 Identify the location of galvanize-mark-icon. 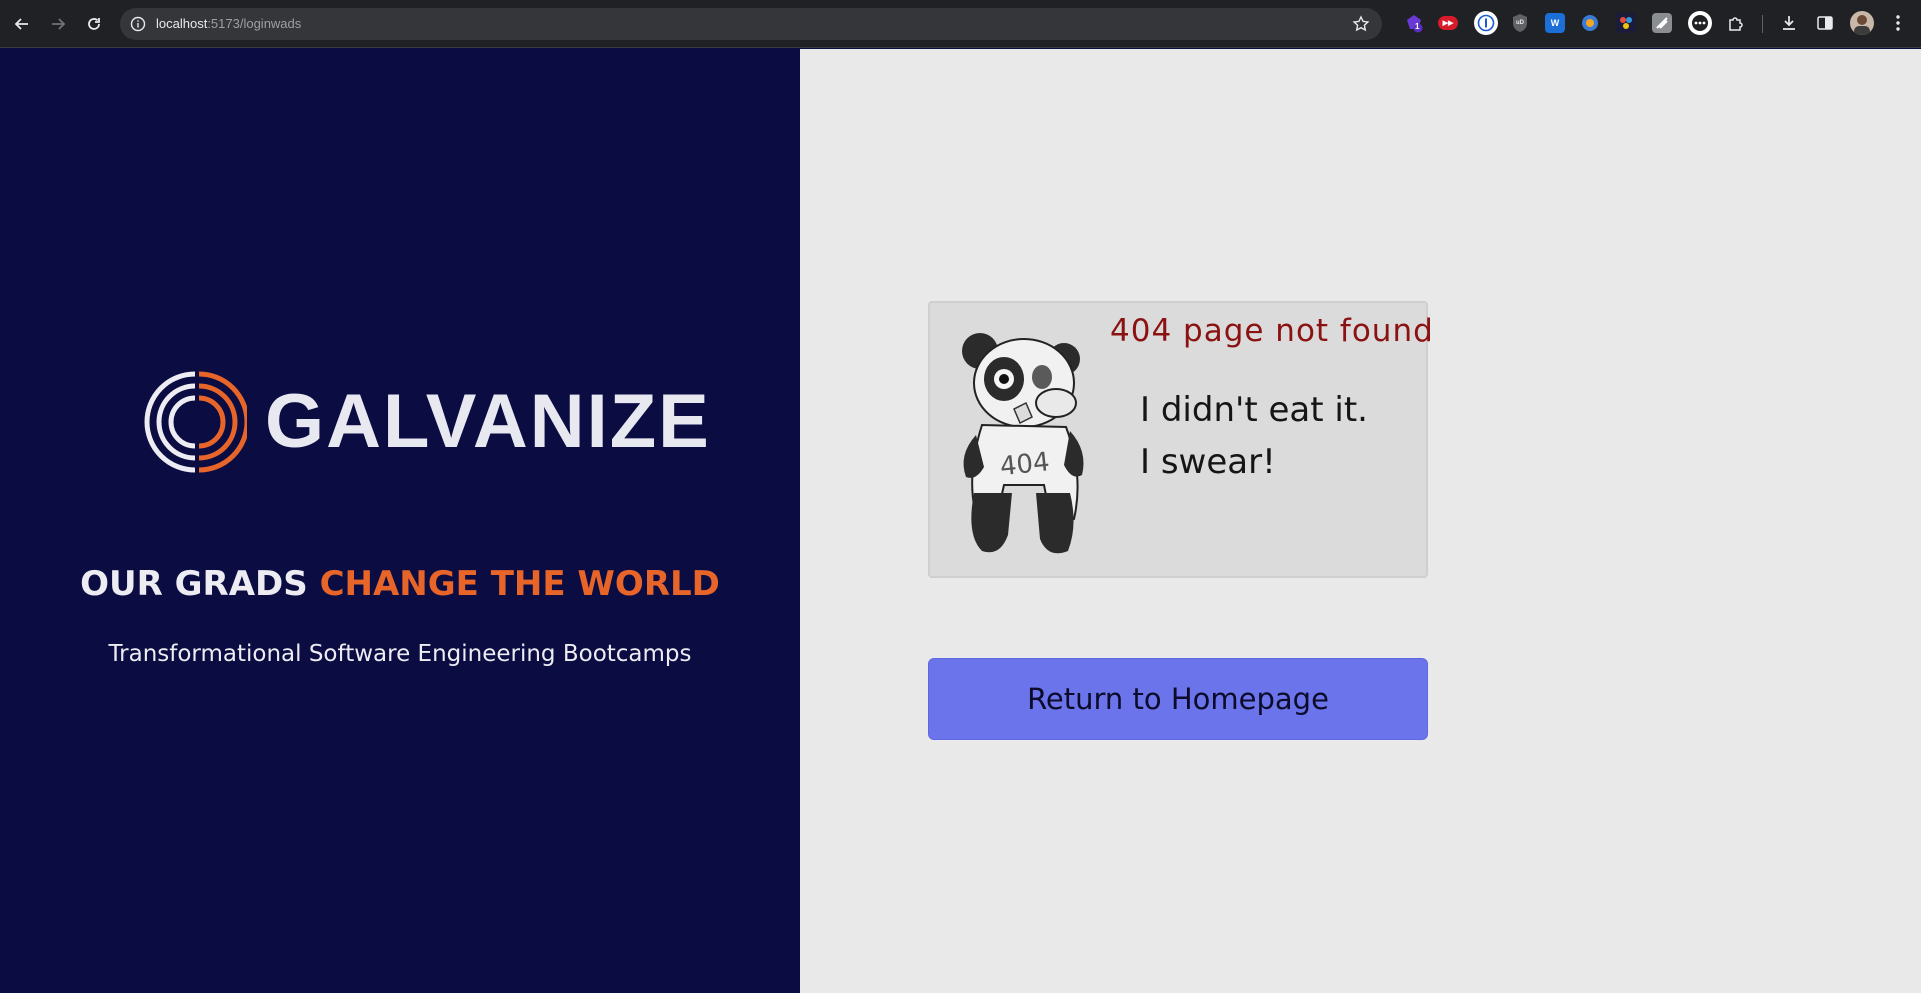
(195, 422).